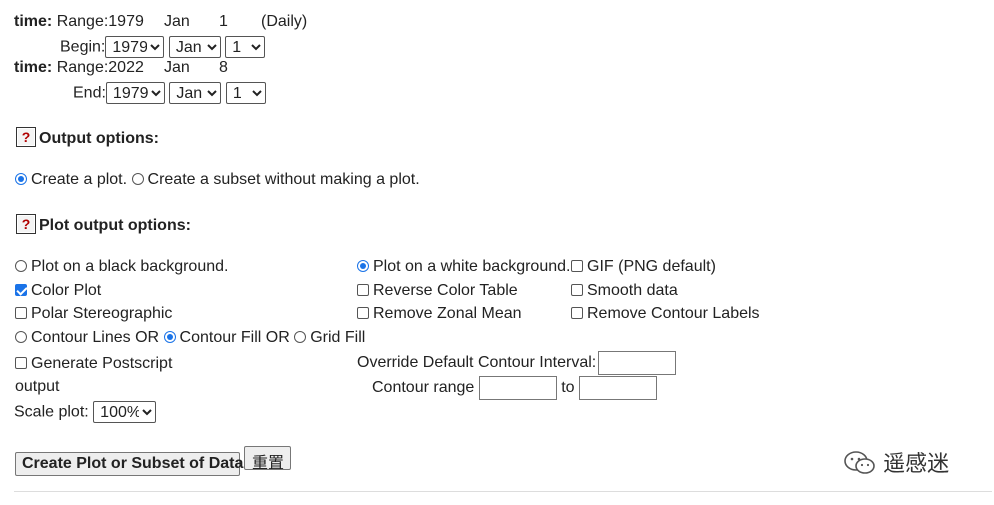 This screenshot has height=505, width=994. What do you see at coordinates (338, 337) in the screenshot?
I see `grid-fill-label: Grid Fill` at bounding box center [338, 337].